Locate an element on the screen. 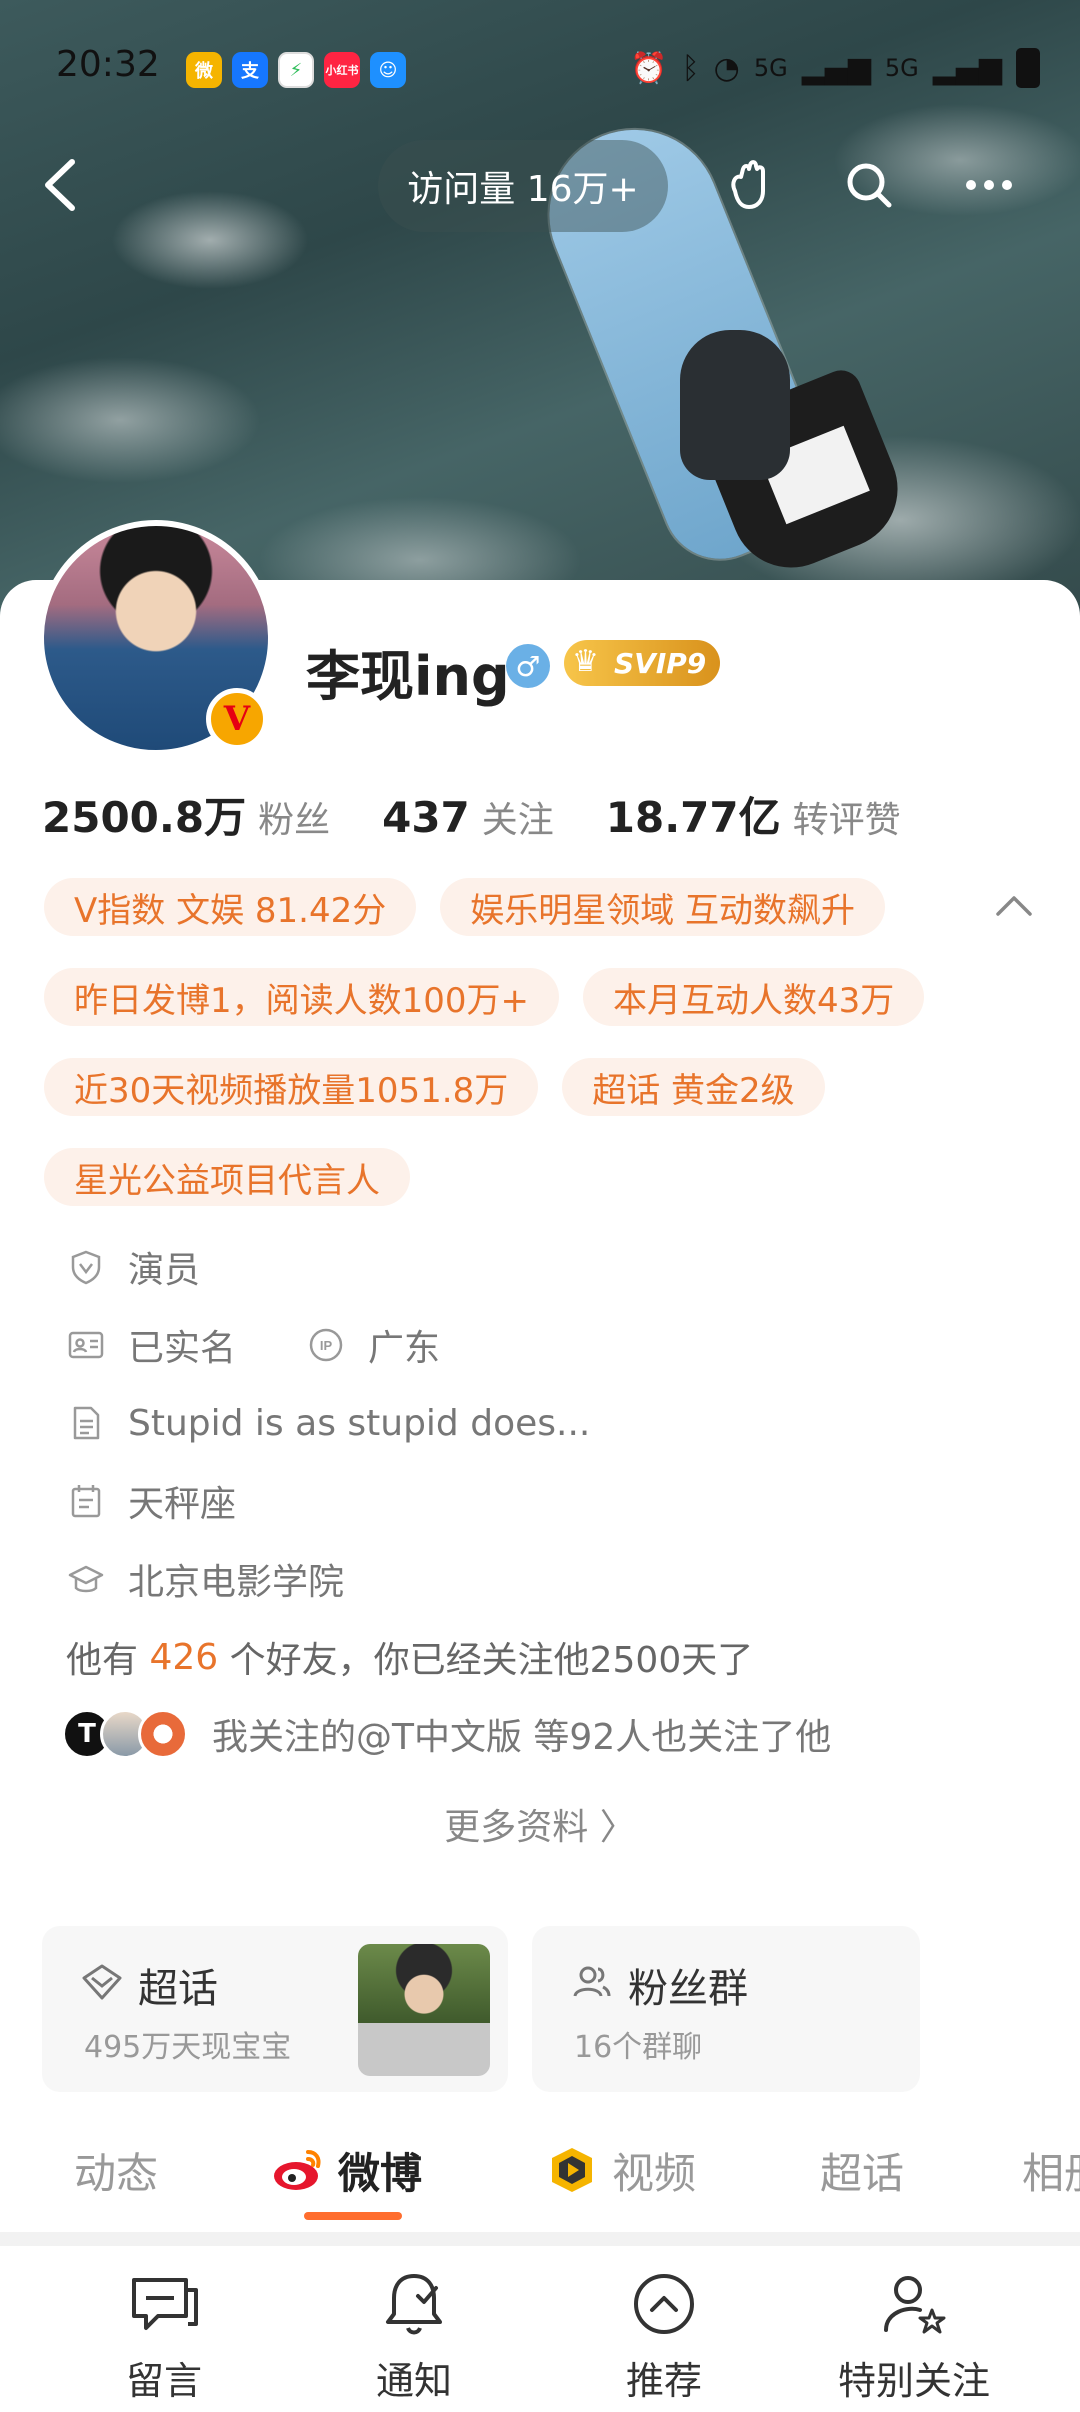 The width and height of the screenshot is (1080, 2412). fan-group-subtitle: 16个群聊 is located at coordinates (638, 2047).